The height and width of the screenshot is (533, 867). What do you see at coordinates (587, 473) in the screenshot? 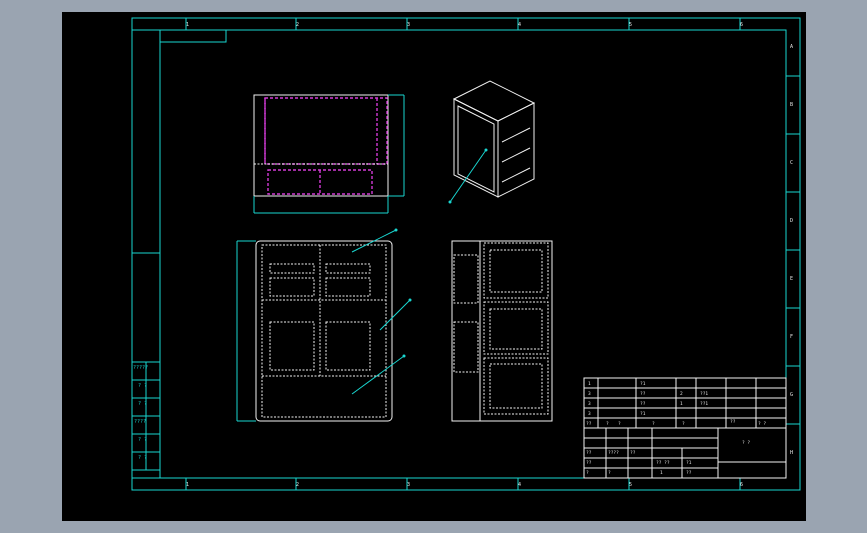
I see `tb-lower-5: ?` at bounding box center [587, 473].